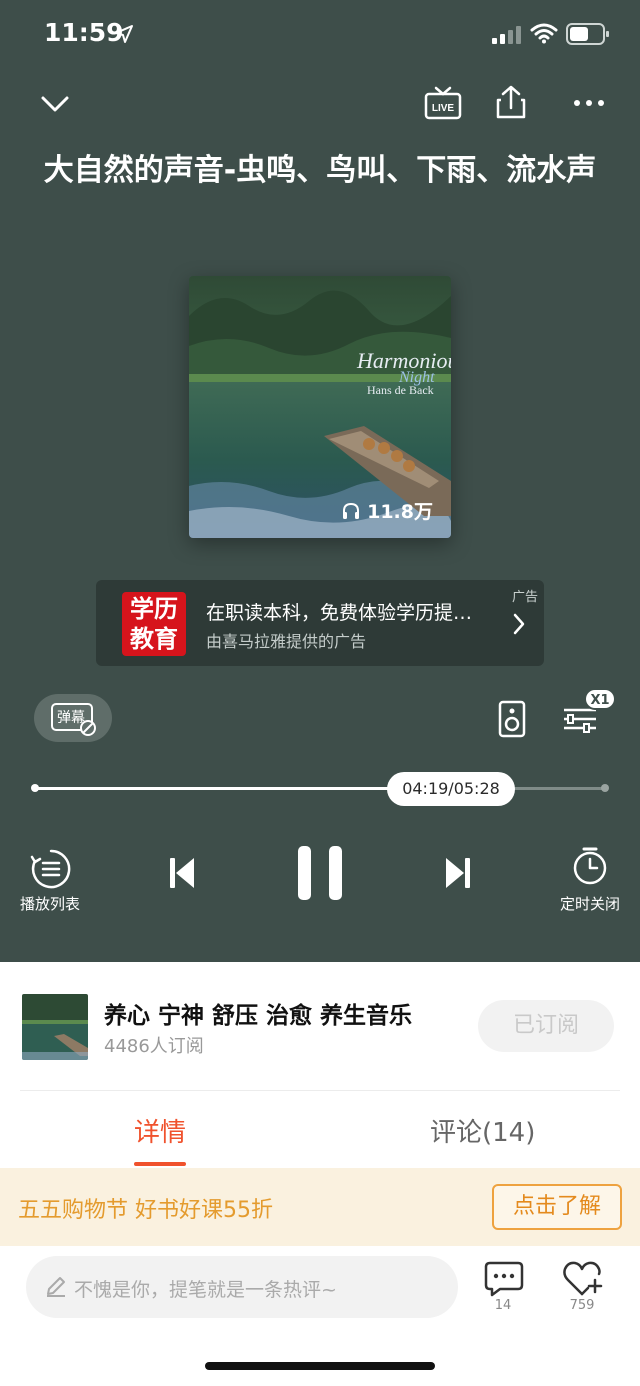 The height and width of the screenshot is (1386, 640). What do you see at coordinates (55, 104) in the screenshot?
I see `chevron-down-icon` at bounding box center [55, 104].